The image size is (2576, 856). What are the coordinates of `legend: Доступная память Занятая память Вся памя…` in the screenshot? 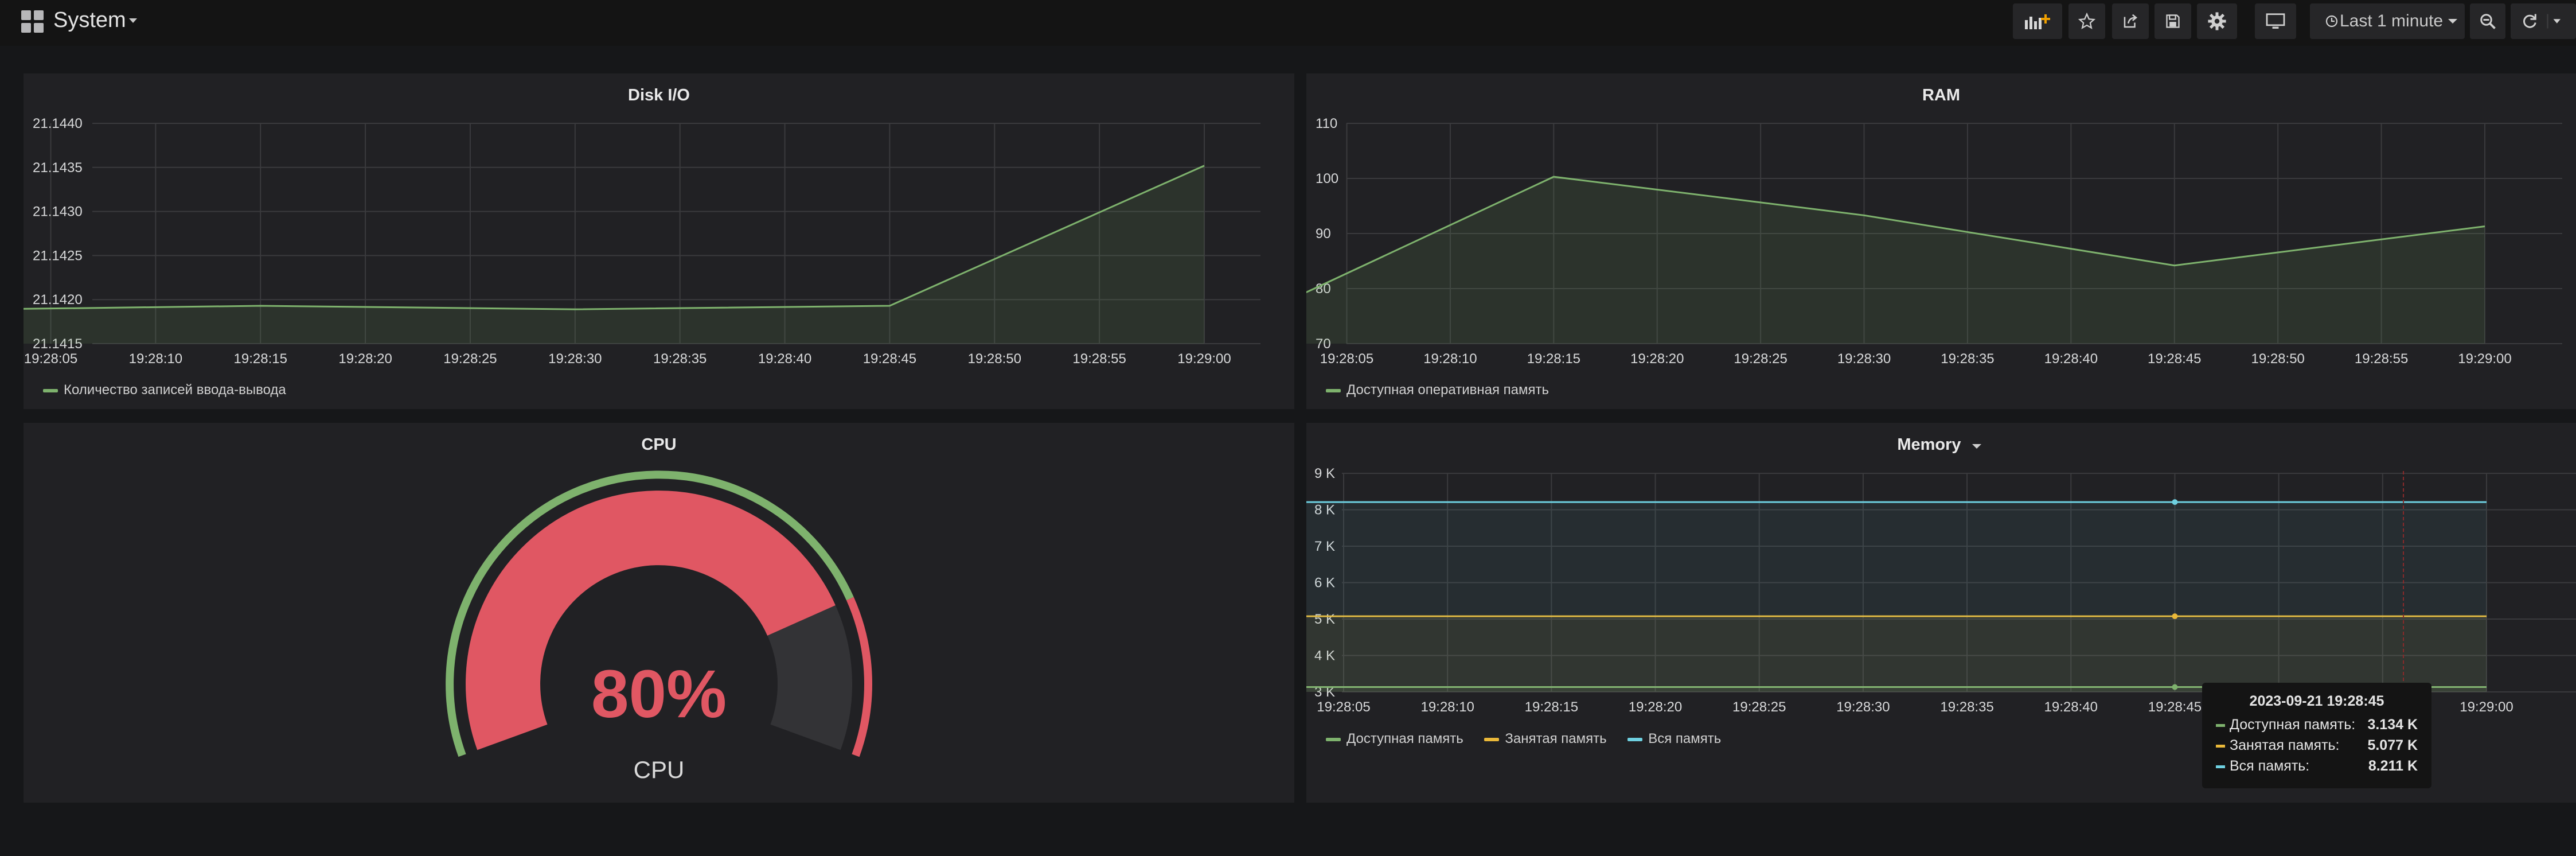 It's located at (1532, 739).